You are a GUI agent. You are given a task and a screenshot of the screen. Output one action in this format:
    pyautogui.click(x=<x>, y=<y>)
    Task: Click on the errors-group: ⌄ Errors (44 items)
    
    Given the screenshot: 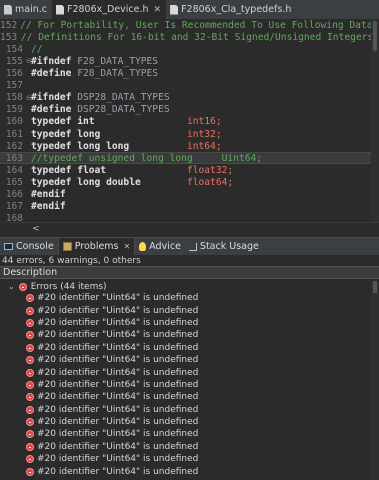 What is the action you would take?
    pyautogui.click(x=57, y=286)
    